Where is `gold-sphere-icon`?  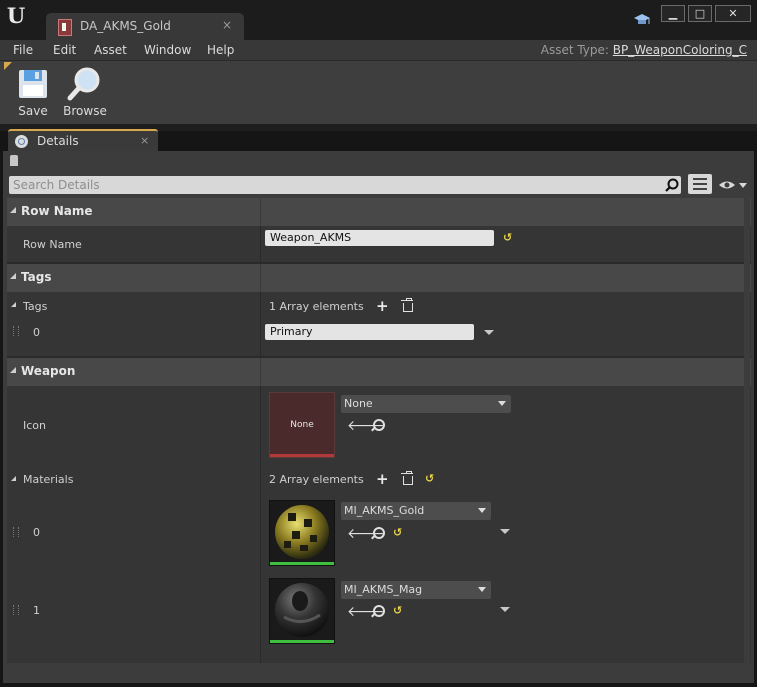
gold-sphere-icon is located at coordinates (302, 532).